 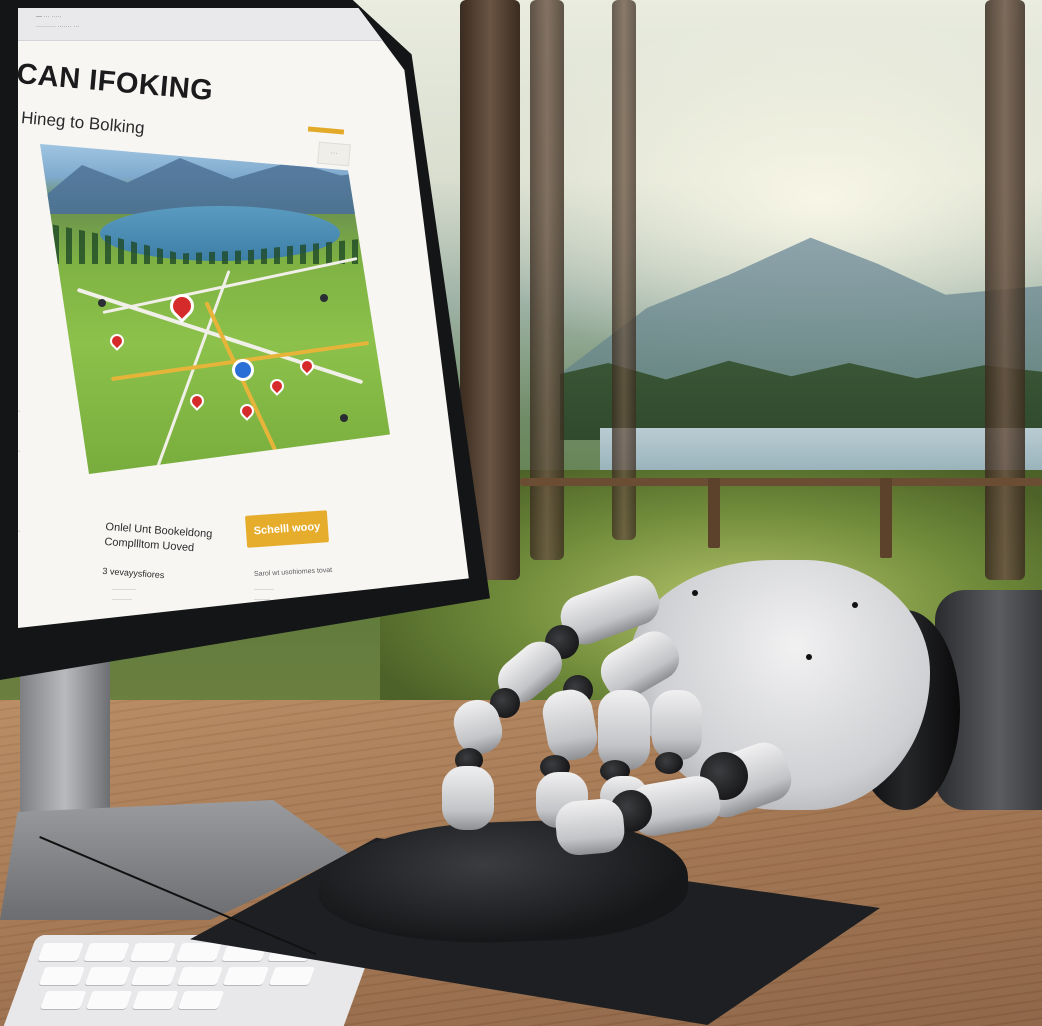 I want to click on search-options-heading: Sarol wt usohiomes tovat, so click(x=293, y=572).